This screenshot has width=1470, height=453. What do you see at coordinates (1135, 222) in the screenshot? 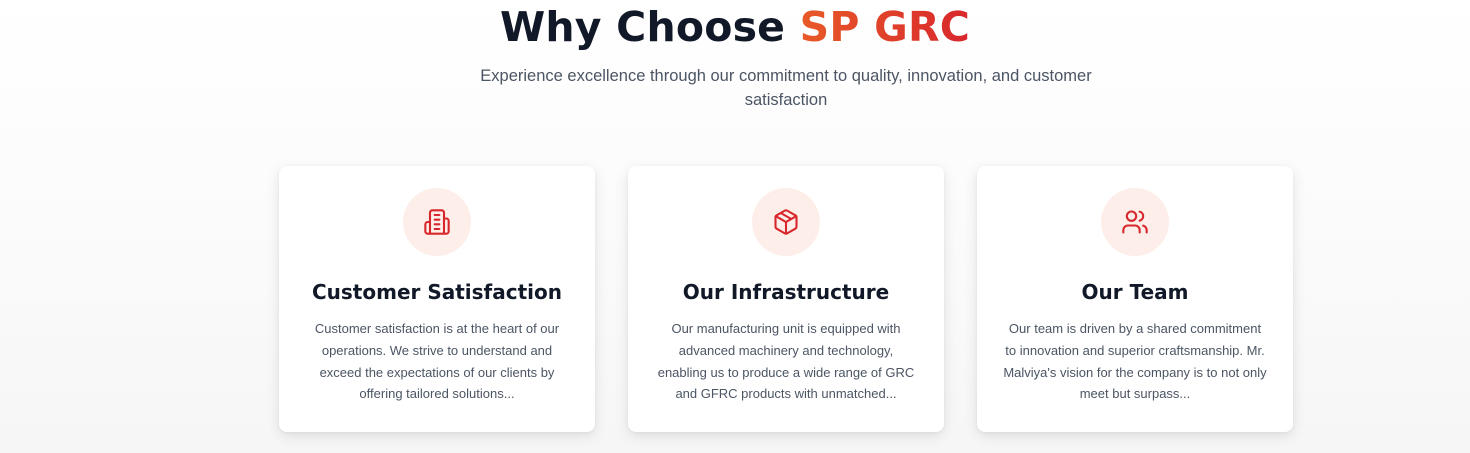
I see `users-icon` at bounding box center [1135, 222].